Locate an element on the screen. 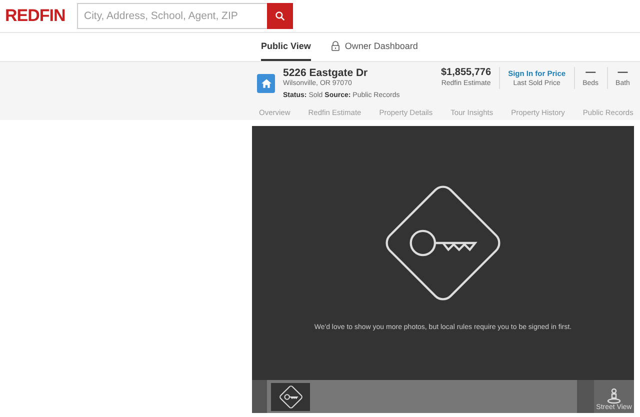 The width and height of the screenshot is (640, 417). property-address: 5226 Eastgate Dr is located at coordinates (326, 73).